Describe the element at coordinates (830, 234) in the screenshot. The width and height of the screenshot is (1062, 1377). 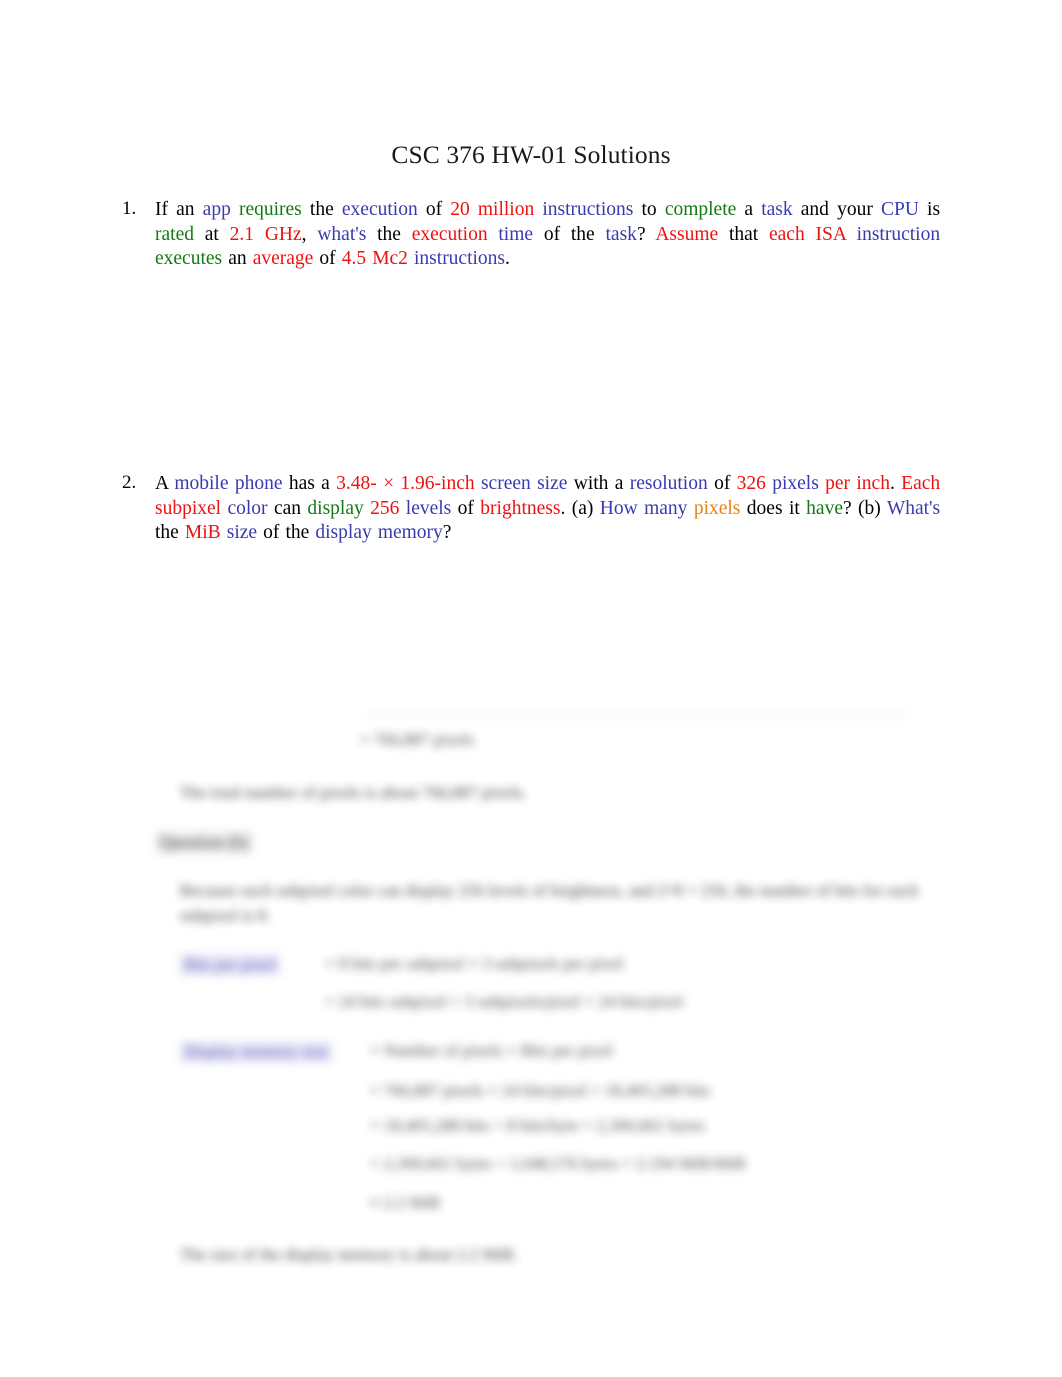
I see `question-token: ISA` at that location.